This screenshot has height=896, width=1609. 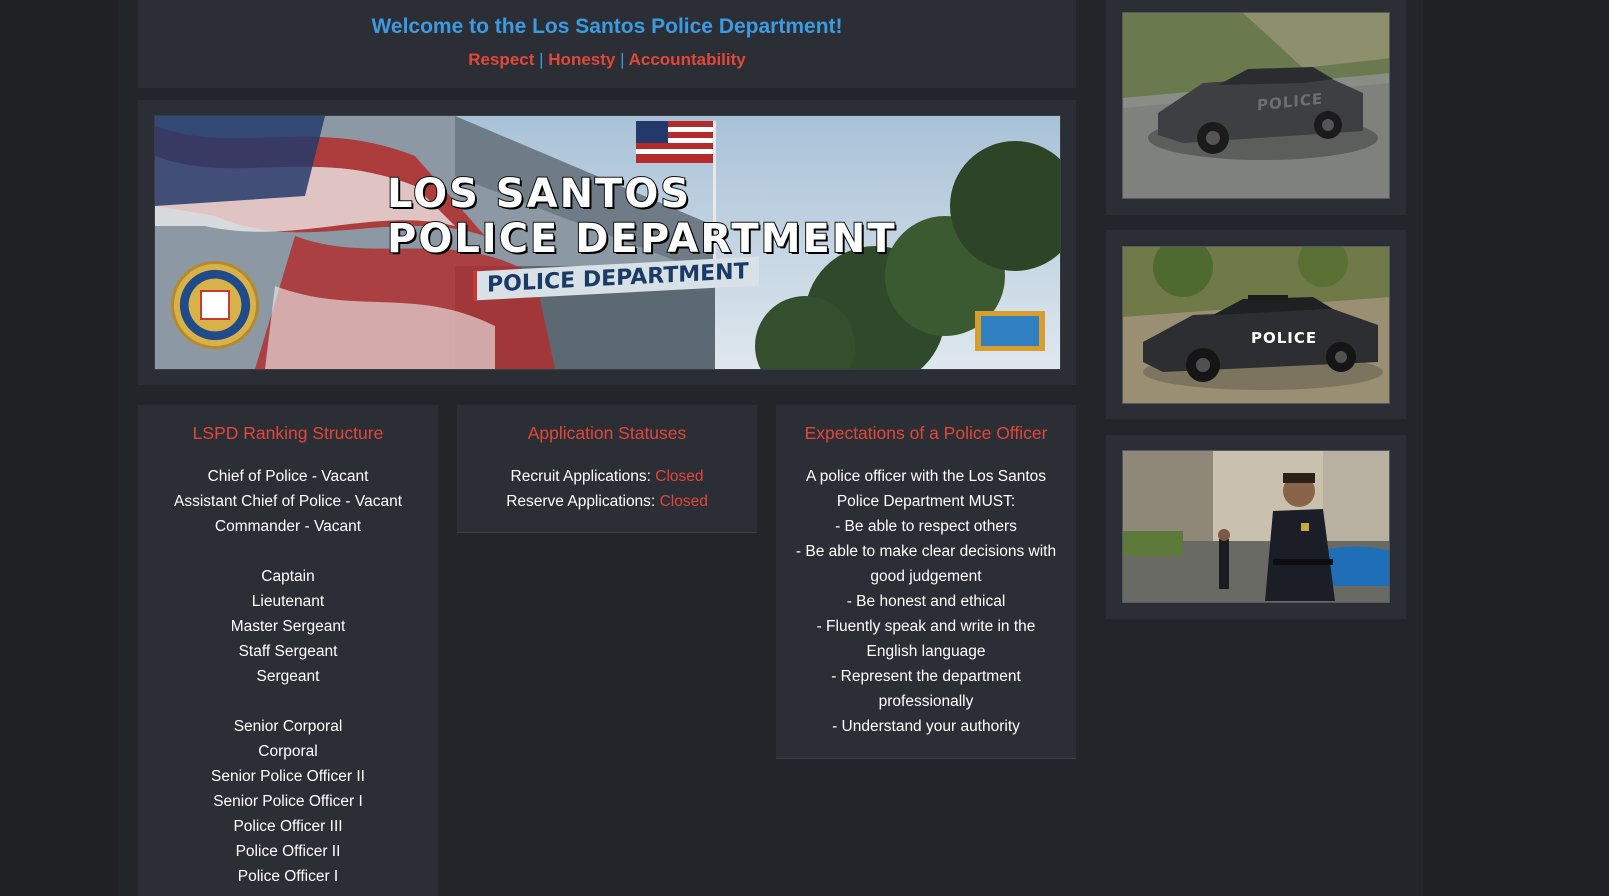 I want to click on value-honesty: Honesty, so click(x=582, y=59).